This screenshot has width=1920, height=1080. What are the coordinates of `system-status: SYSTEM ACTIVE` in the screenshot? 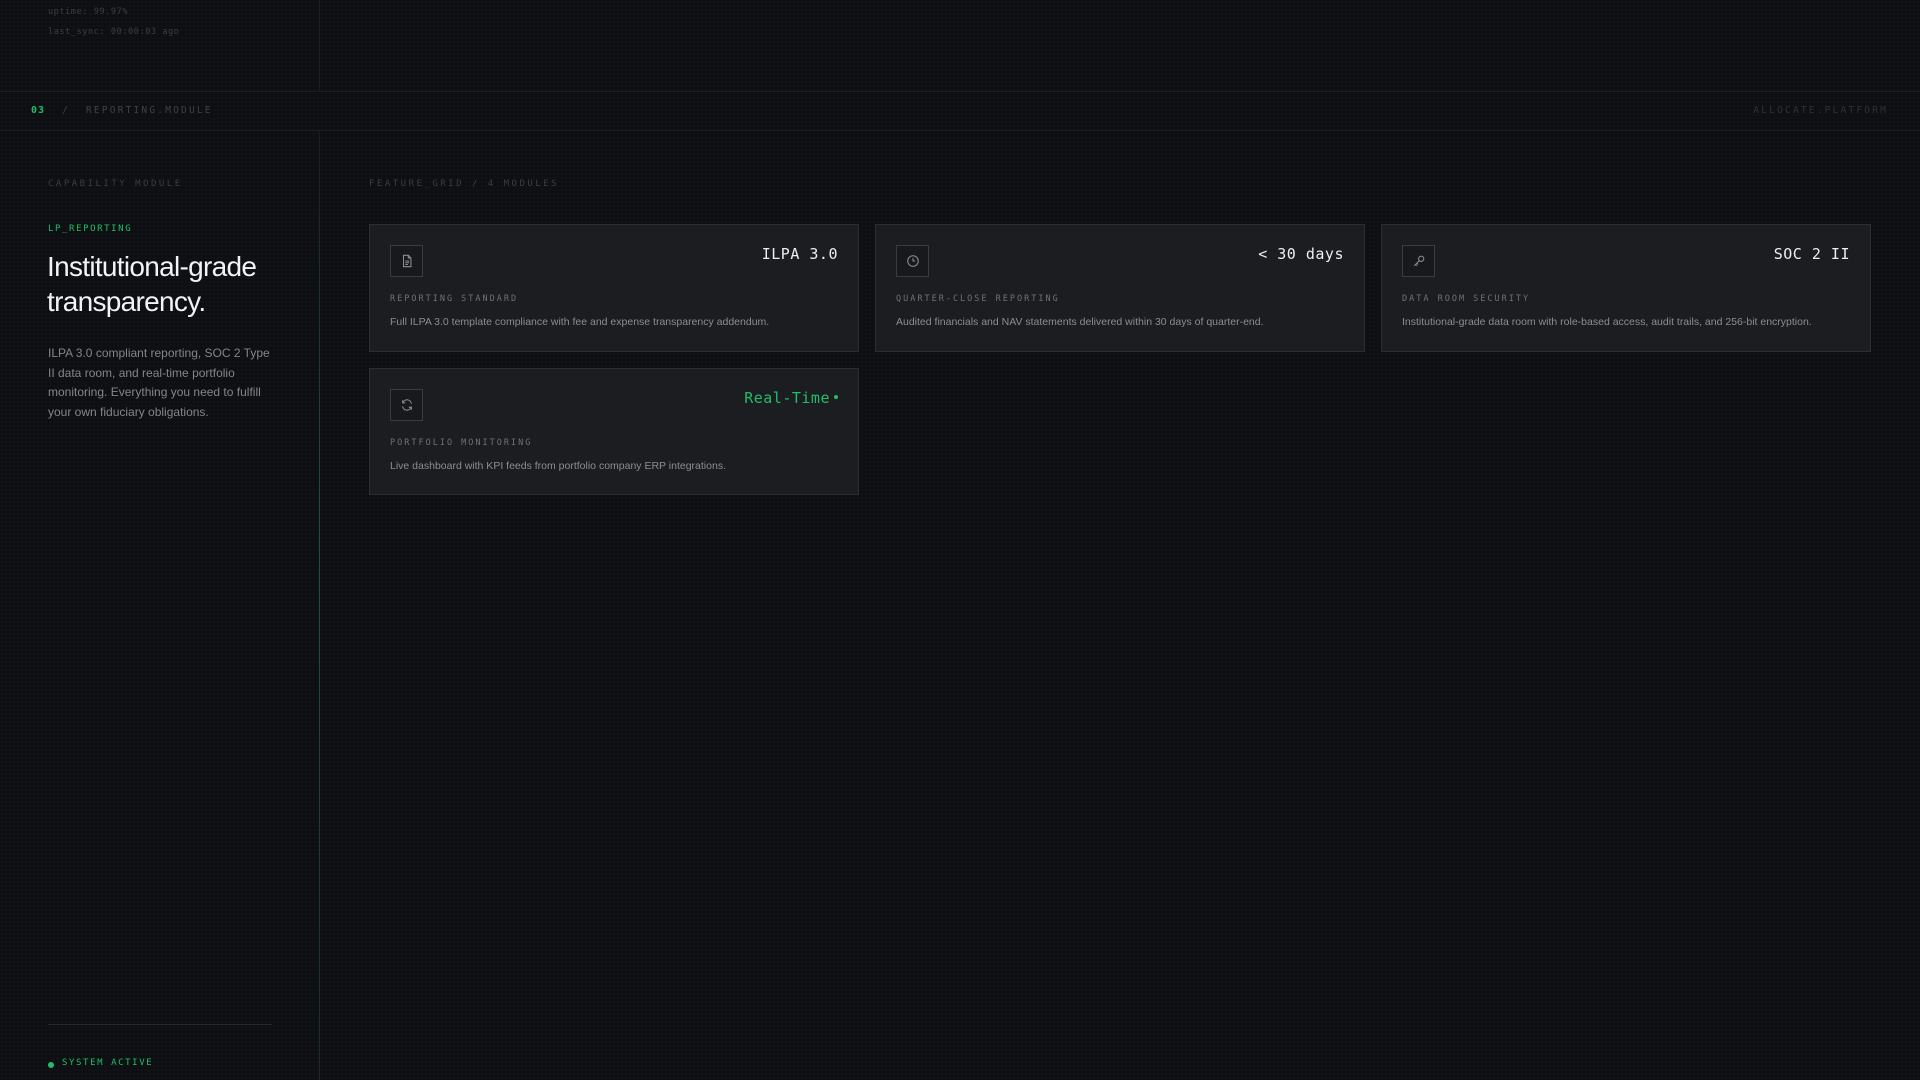 It's located at (108, 1063).